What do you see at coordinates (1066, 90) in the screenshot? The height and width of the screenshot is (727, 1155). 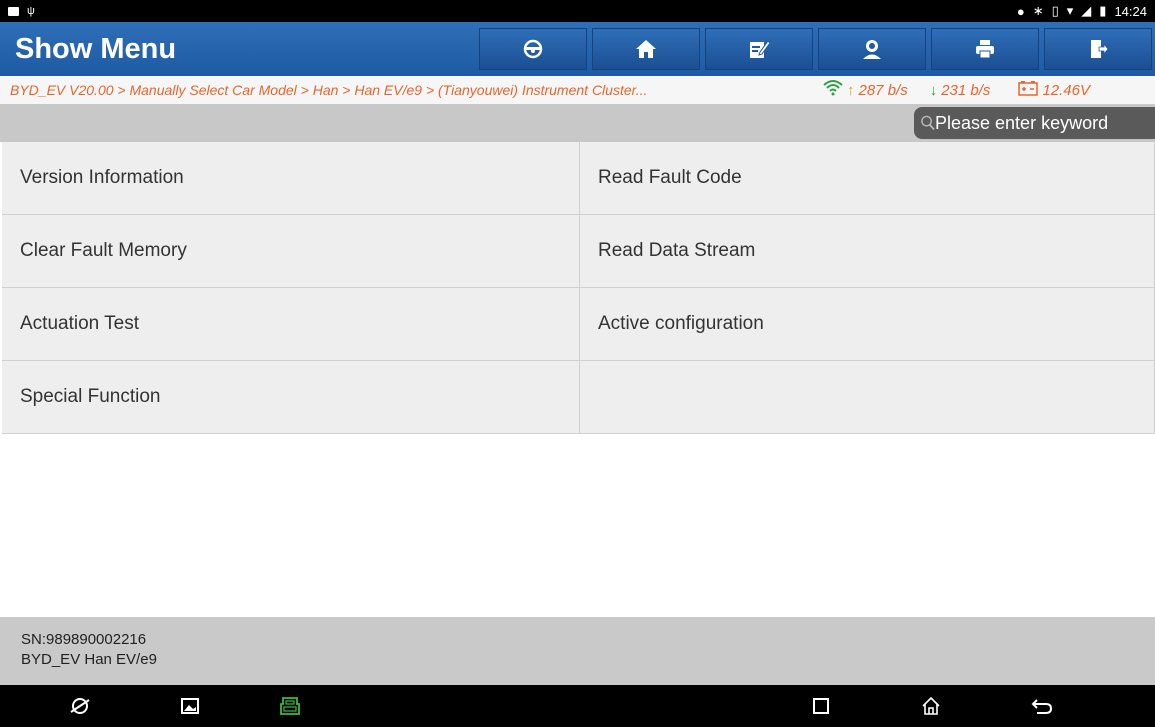 I see `voltage-value: 12.46V` at bounding box center [1066, 90].